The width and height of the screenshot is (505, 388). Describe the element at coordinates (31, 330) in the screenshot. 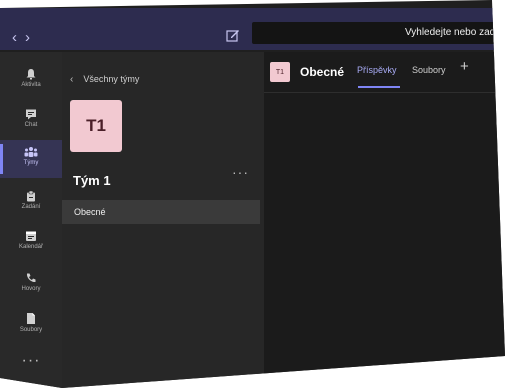

I see `rail-label: Soubory` at that location.